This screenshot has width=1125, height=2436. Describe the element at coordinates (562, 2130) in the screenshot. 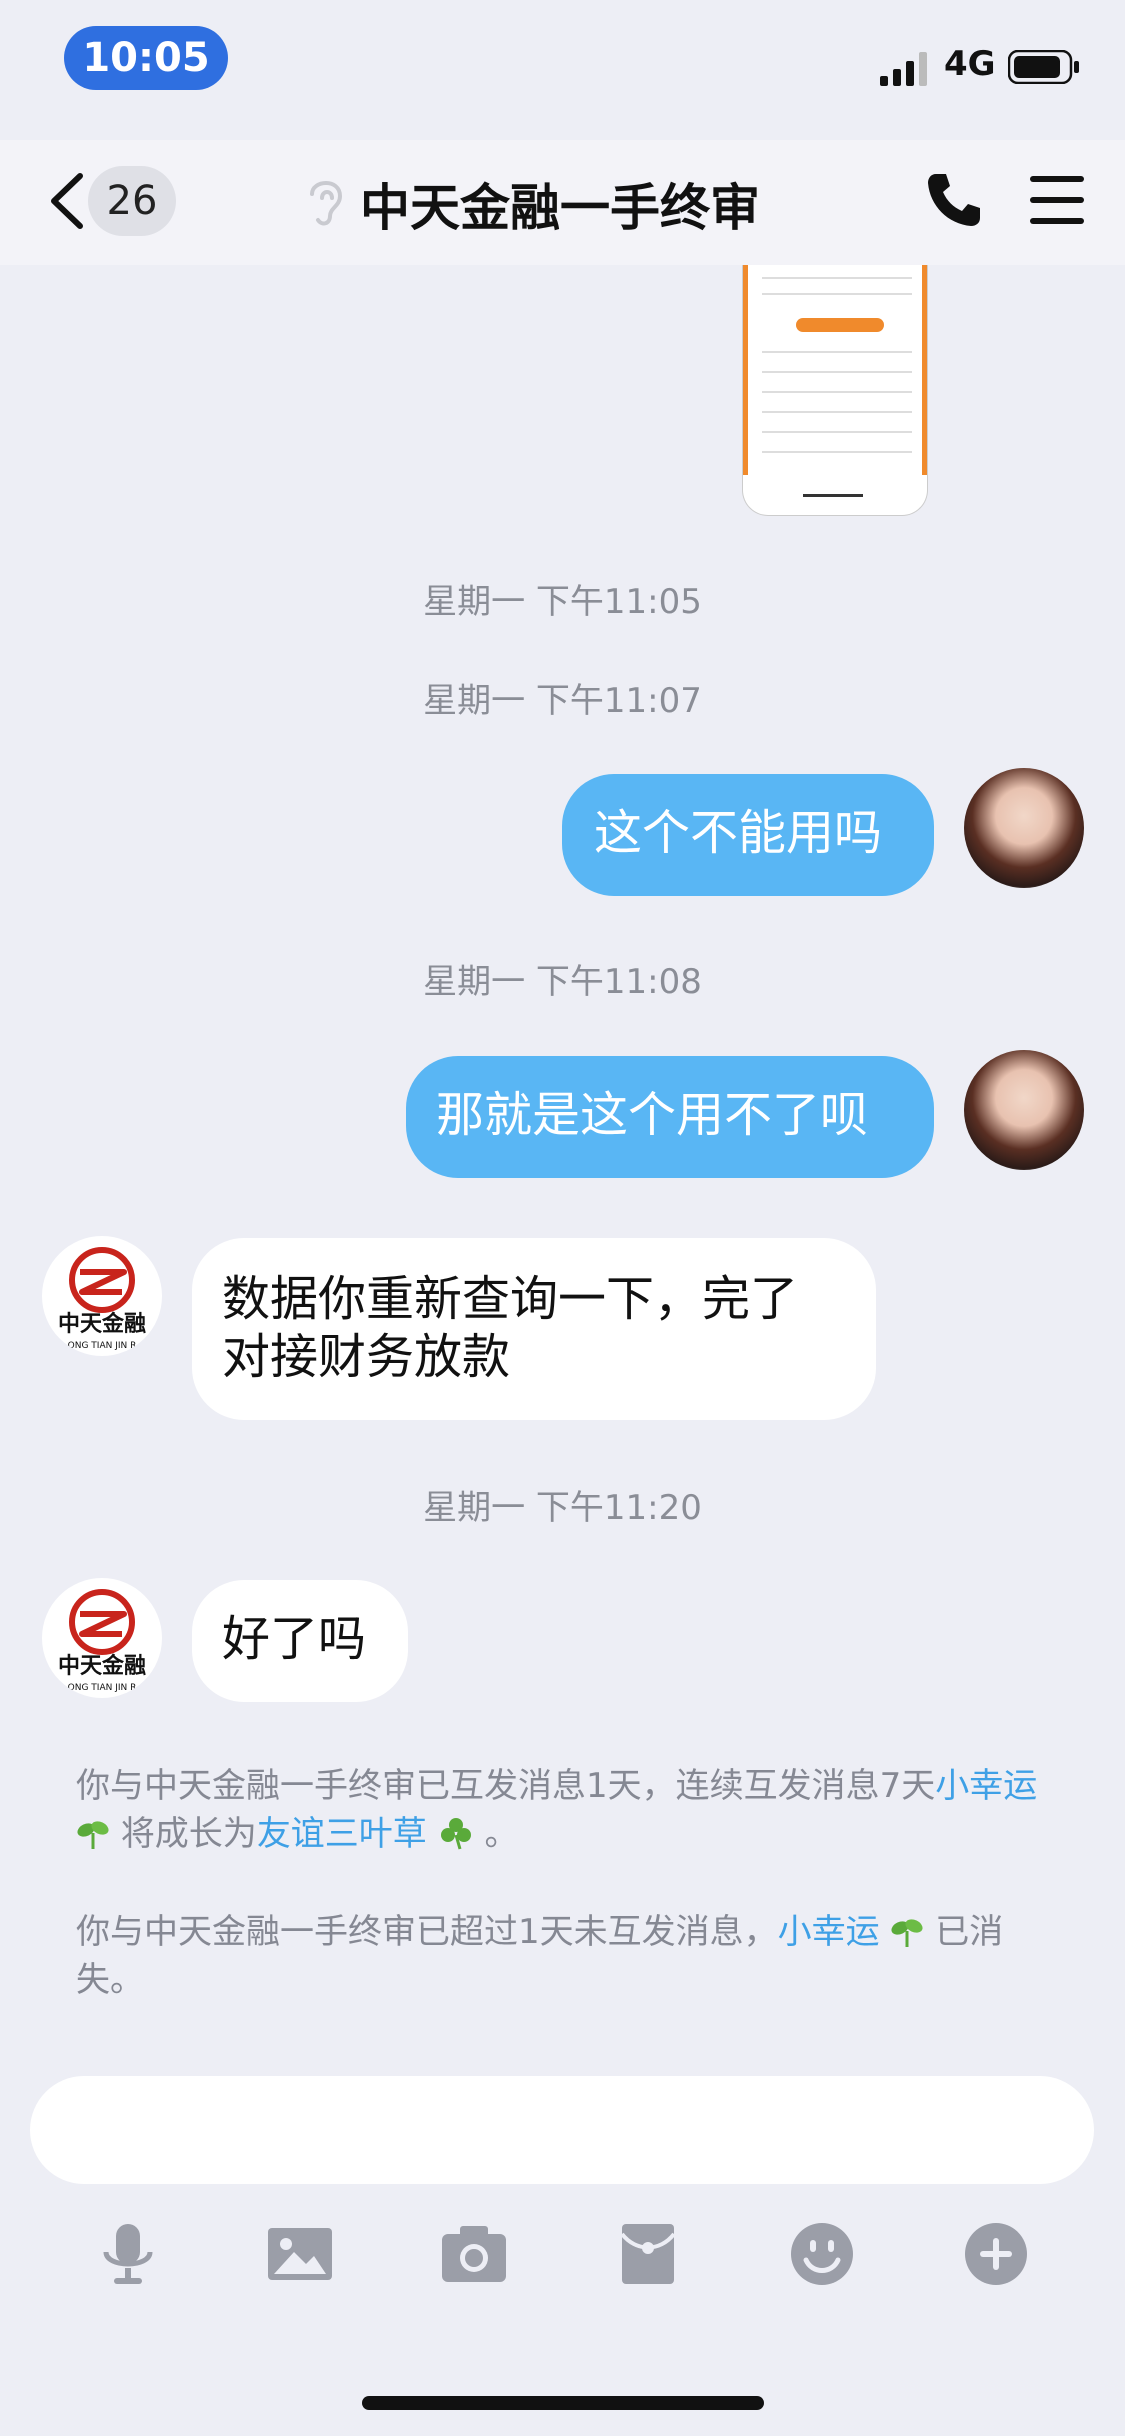

I see `message-input` at that location.